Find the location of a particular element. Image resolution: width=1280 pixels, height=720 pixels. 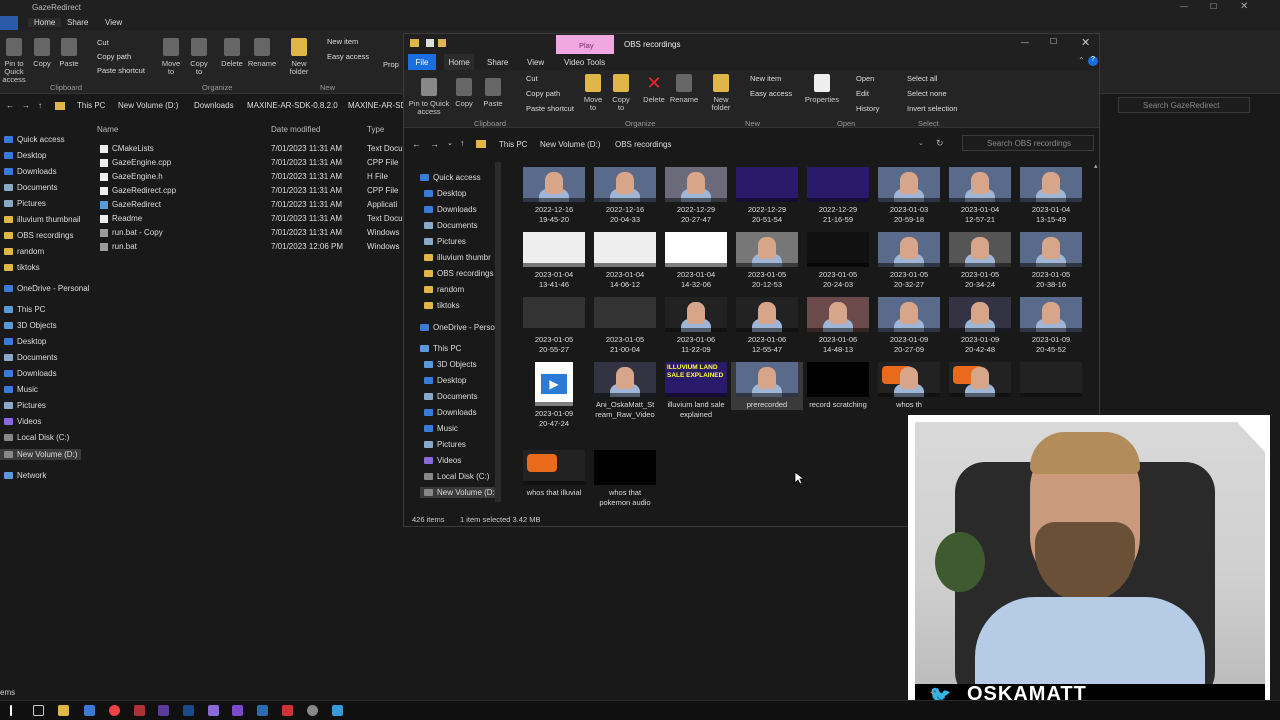

nav-random: random is located at coordinates (444, 289).